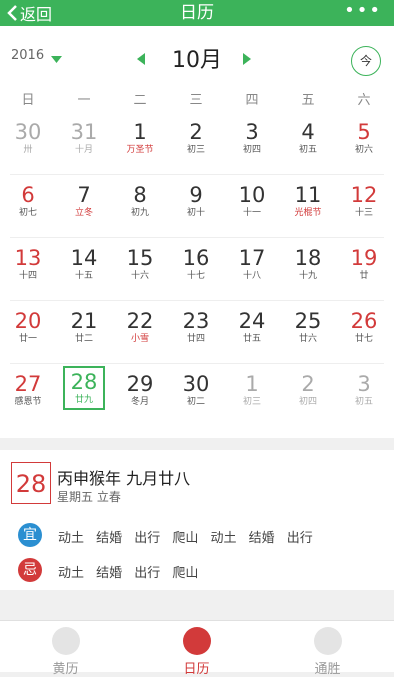 The height and width of the screenshot is (677, 394). What do you see at coordinates (252, 273) in the screenshot?
I see `day-cell: 17 十八` at bounding box center [252, 273].